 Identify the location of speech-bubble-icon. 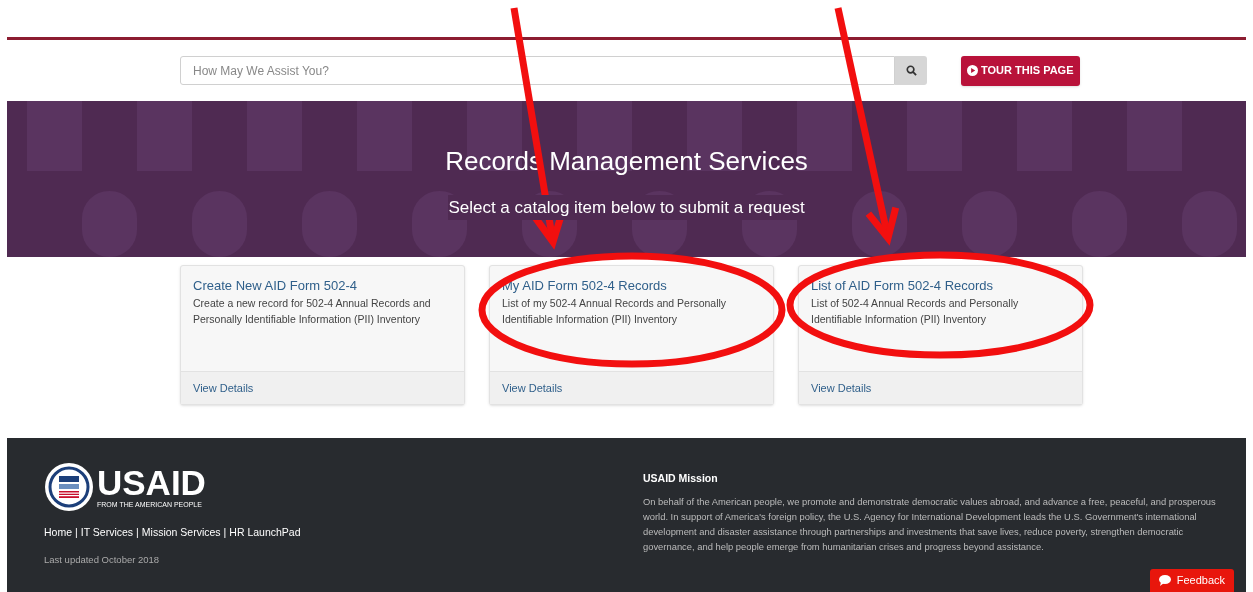
(1164, 580).